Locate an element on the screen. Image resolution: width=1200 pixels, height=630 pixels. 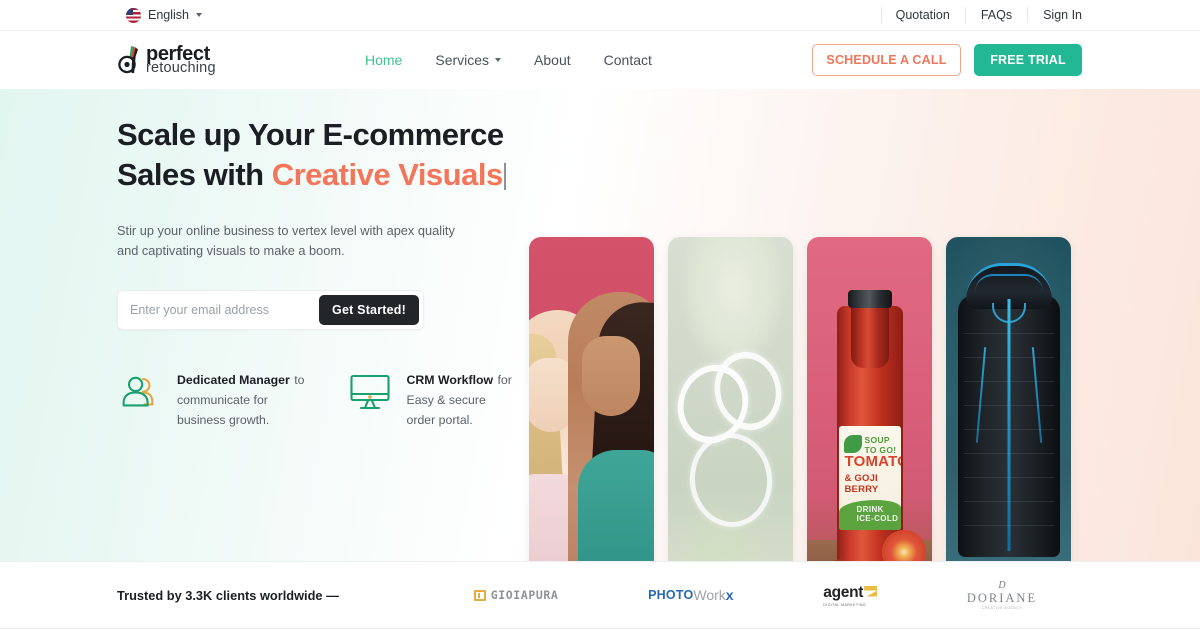
gioiapura-logo: GIOIAPURA is located at coordinates (516, 595).